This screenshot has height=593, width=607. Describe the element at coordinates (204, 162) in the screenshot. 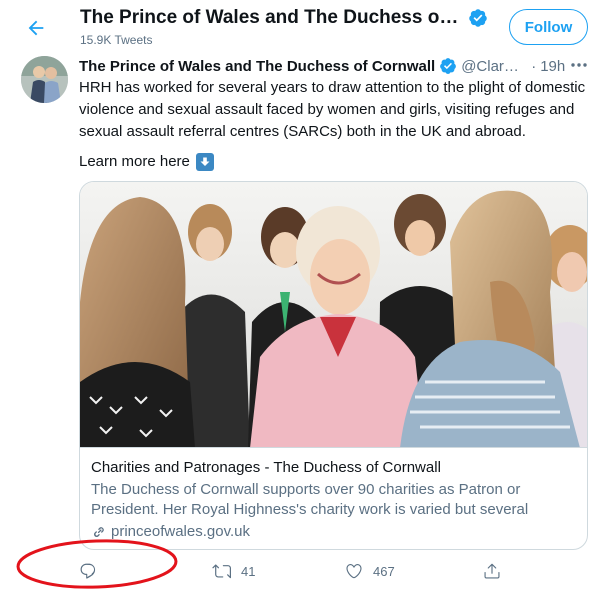

I see `down-arrow-emoji-icon` at that location.